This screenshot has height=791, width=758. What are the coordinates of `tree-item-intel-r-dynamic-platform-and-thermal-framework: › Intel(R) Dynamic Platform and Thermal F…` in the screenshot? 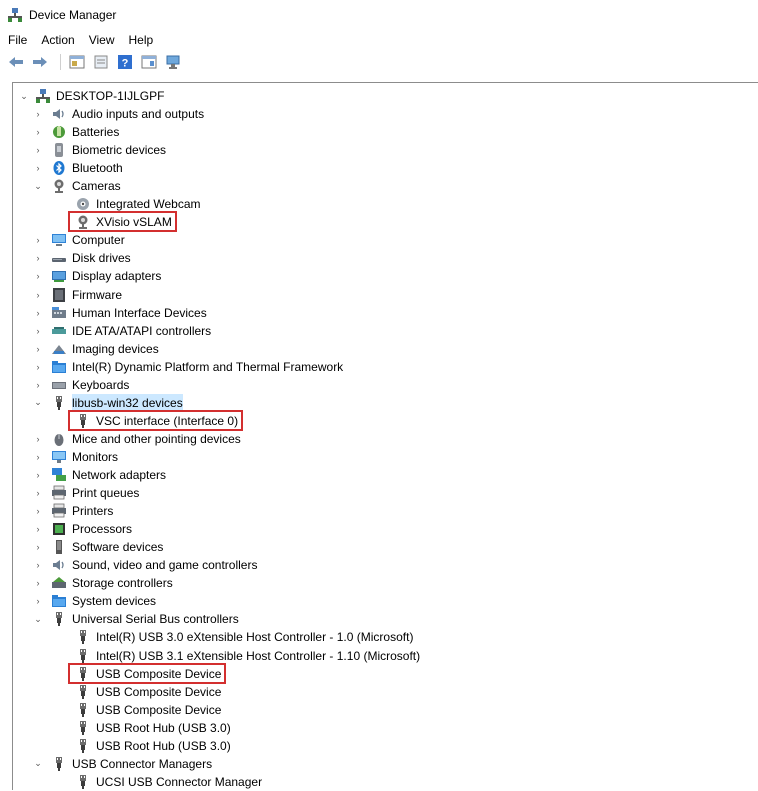 It's located at (190, 367).